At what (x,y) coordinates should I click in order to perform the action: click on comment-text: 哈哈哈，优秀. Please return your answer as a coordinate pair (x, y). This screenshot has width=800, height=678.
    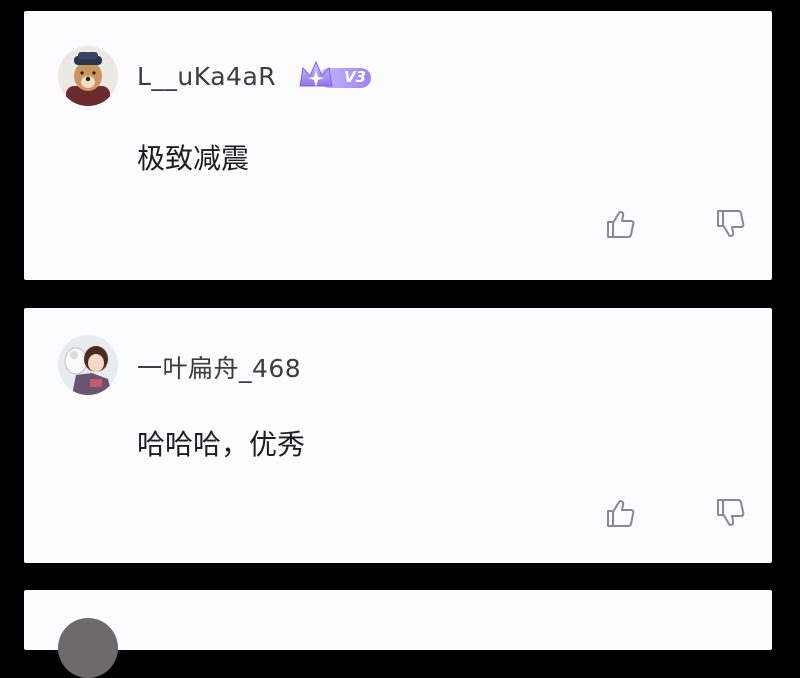
    Looking at the image, I should click on (221, 444).